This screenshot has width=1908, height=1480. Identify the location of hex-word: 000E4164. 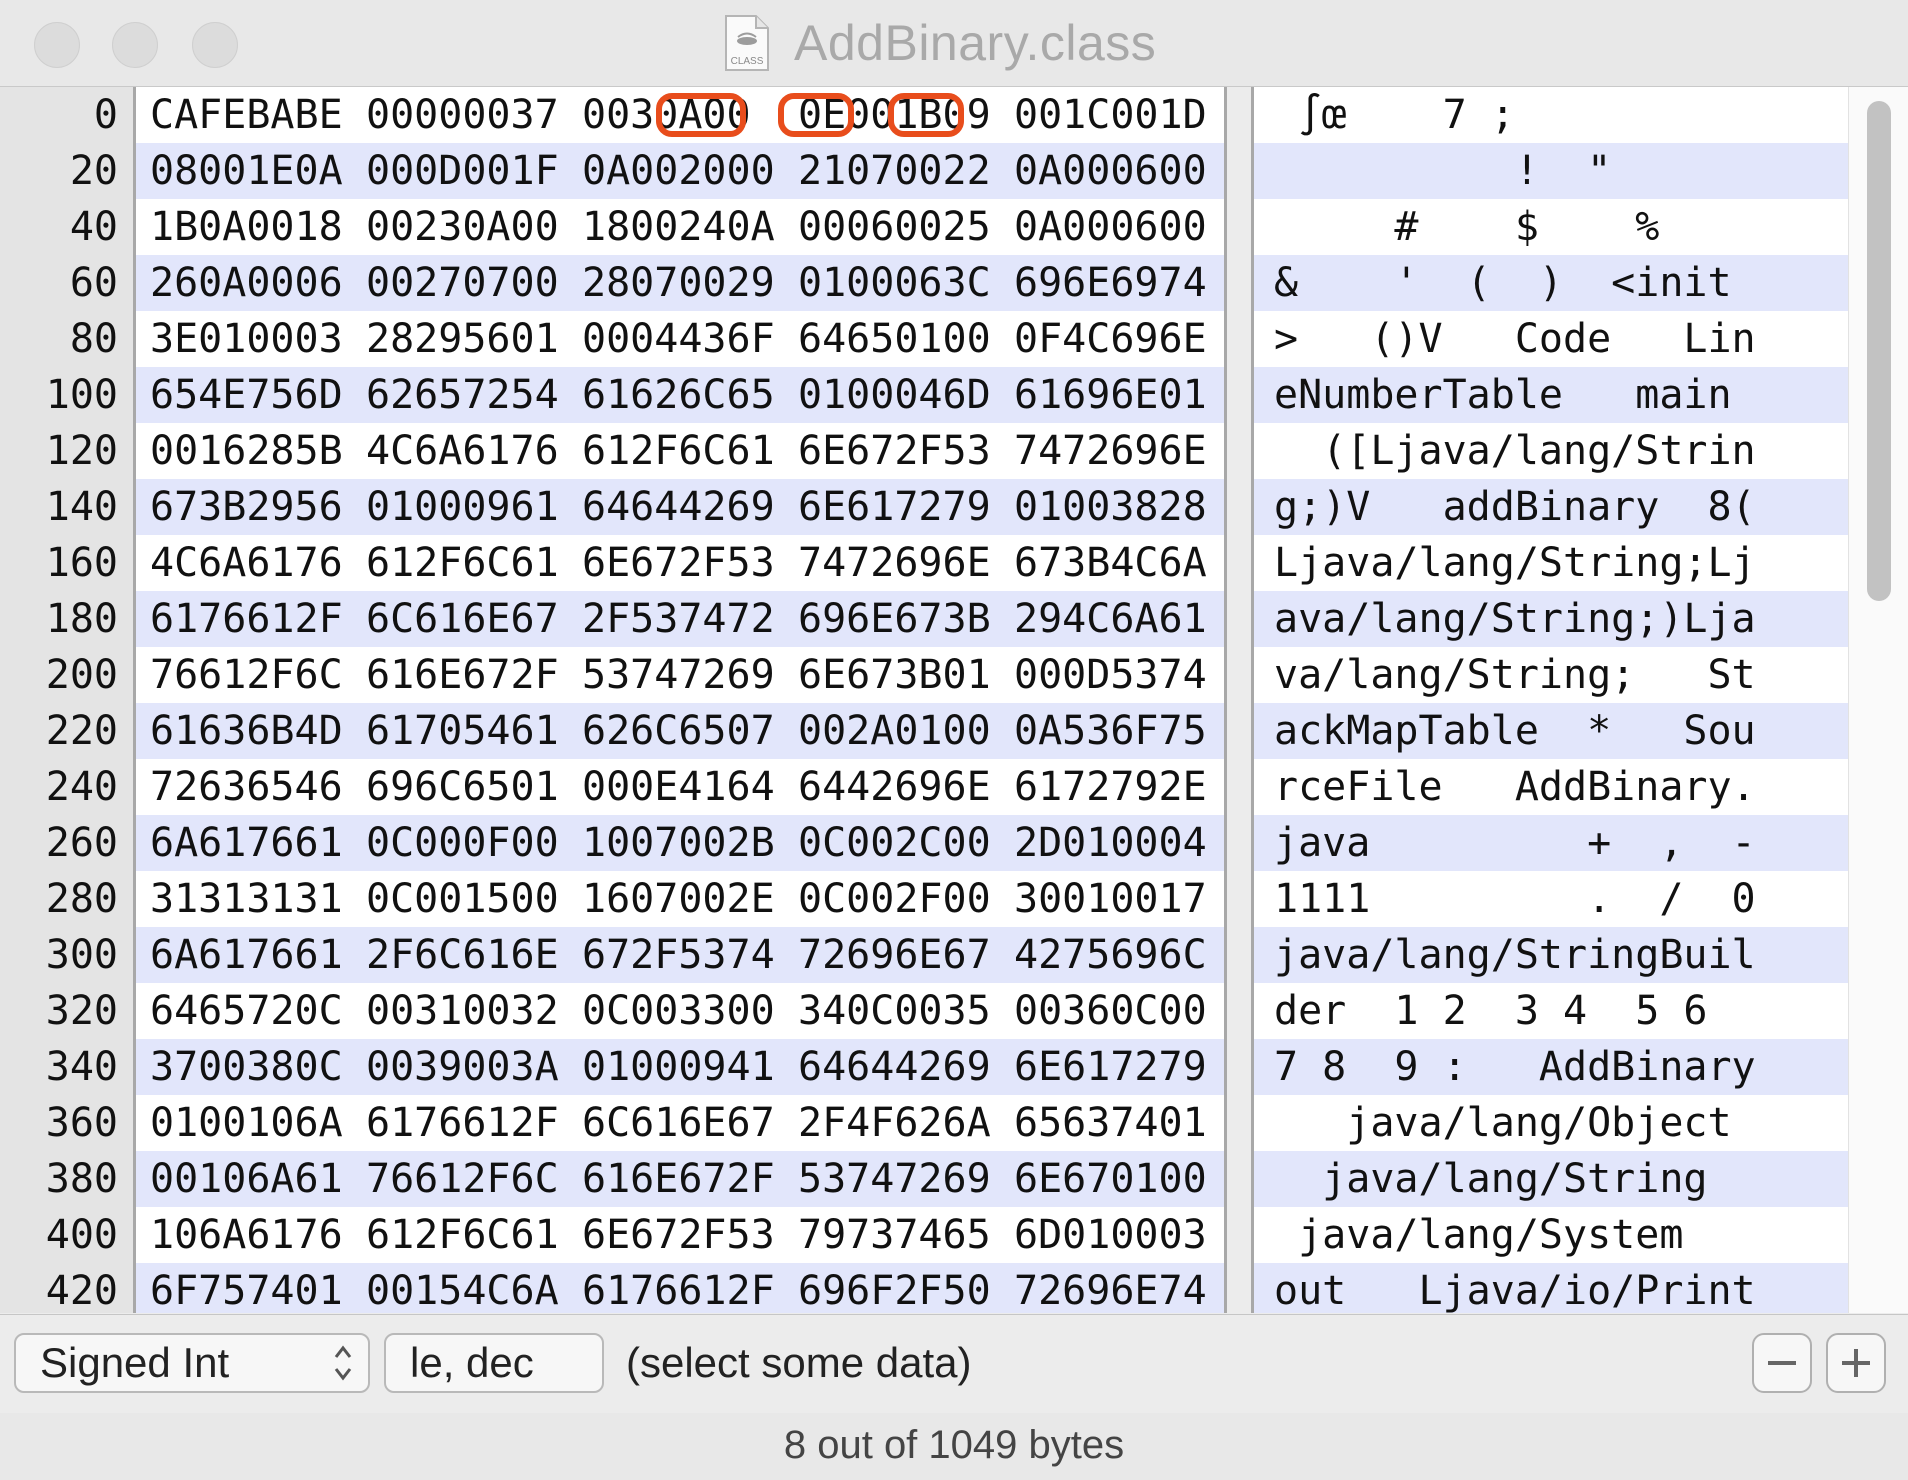
(678, 787).